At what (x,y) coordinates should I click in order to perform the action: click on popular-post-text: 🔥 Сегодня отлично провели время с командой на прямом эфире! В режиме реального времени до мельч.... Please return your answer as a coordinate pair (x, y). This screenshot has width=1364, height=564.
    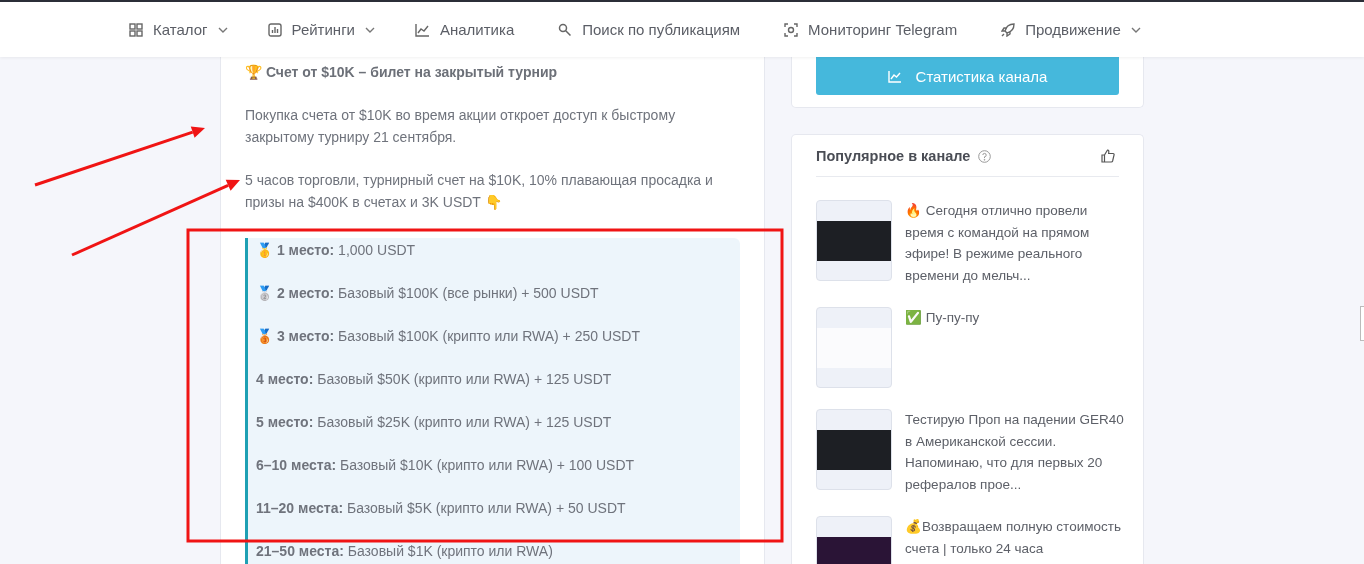
    Looking at the image, I should click on (1015, 243).